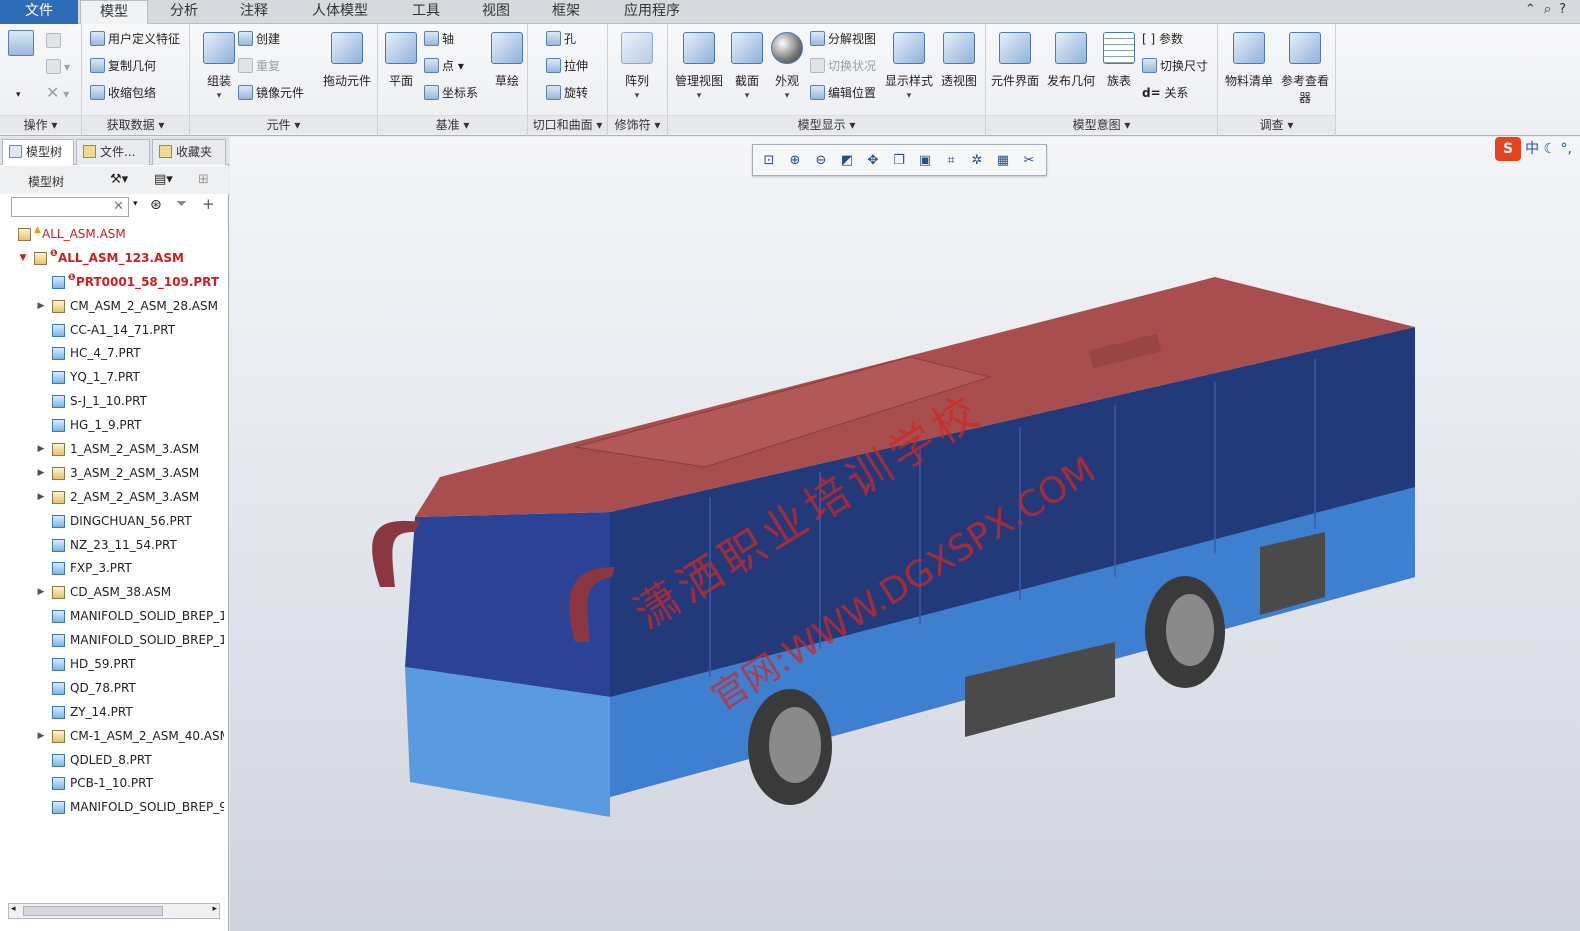 Image resolution: width=1580 pixels, height=931 pixels. Describe the element at coordinates (123, 66) in the screenshot. I see `copy-geometry-button: 复制几何` at that location.